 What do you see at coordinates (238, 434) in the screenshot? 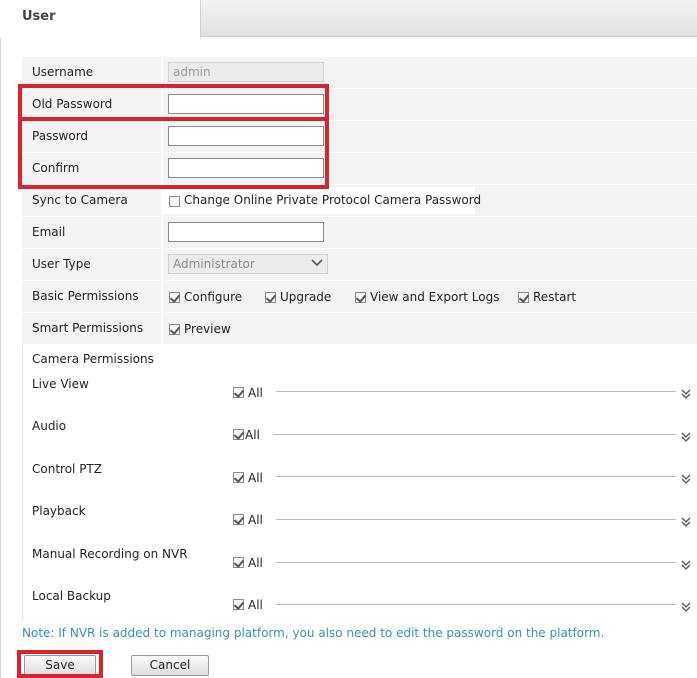
I see `audio-all-checkbox` at bounding box center [238, 434].